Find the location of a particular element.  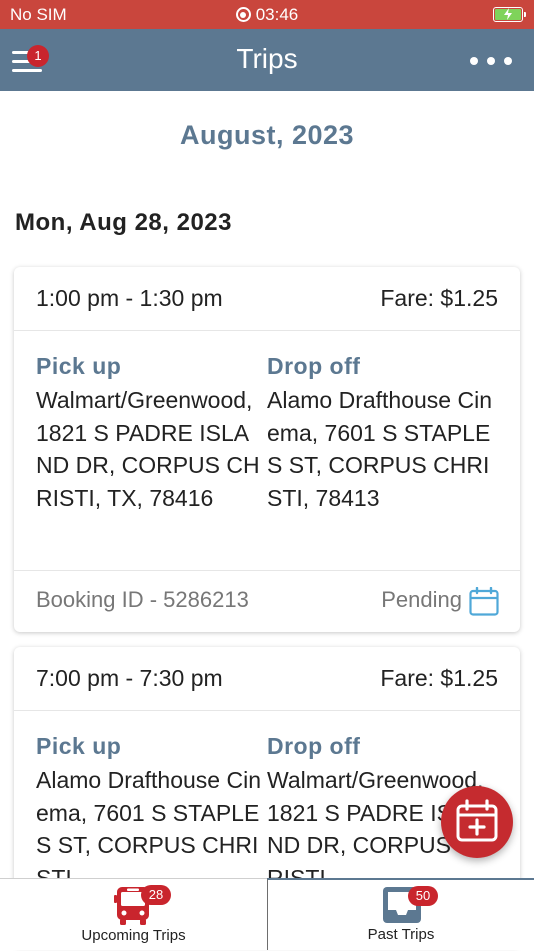

status-bar: No SIM 03:46 is located at coordinates (267, 14).